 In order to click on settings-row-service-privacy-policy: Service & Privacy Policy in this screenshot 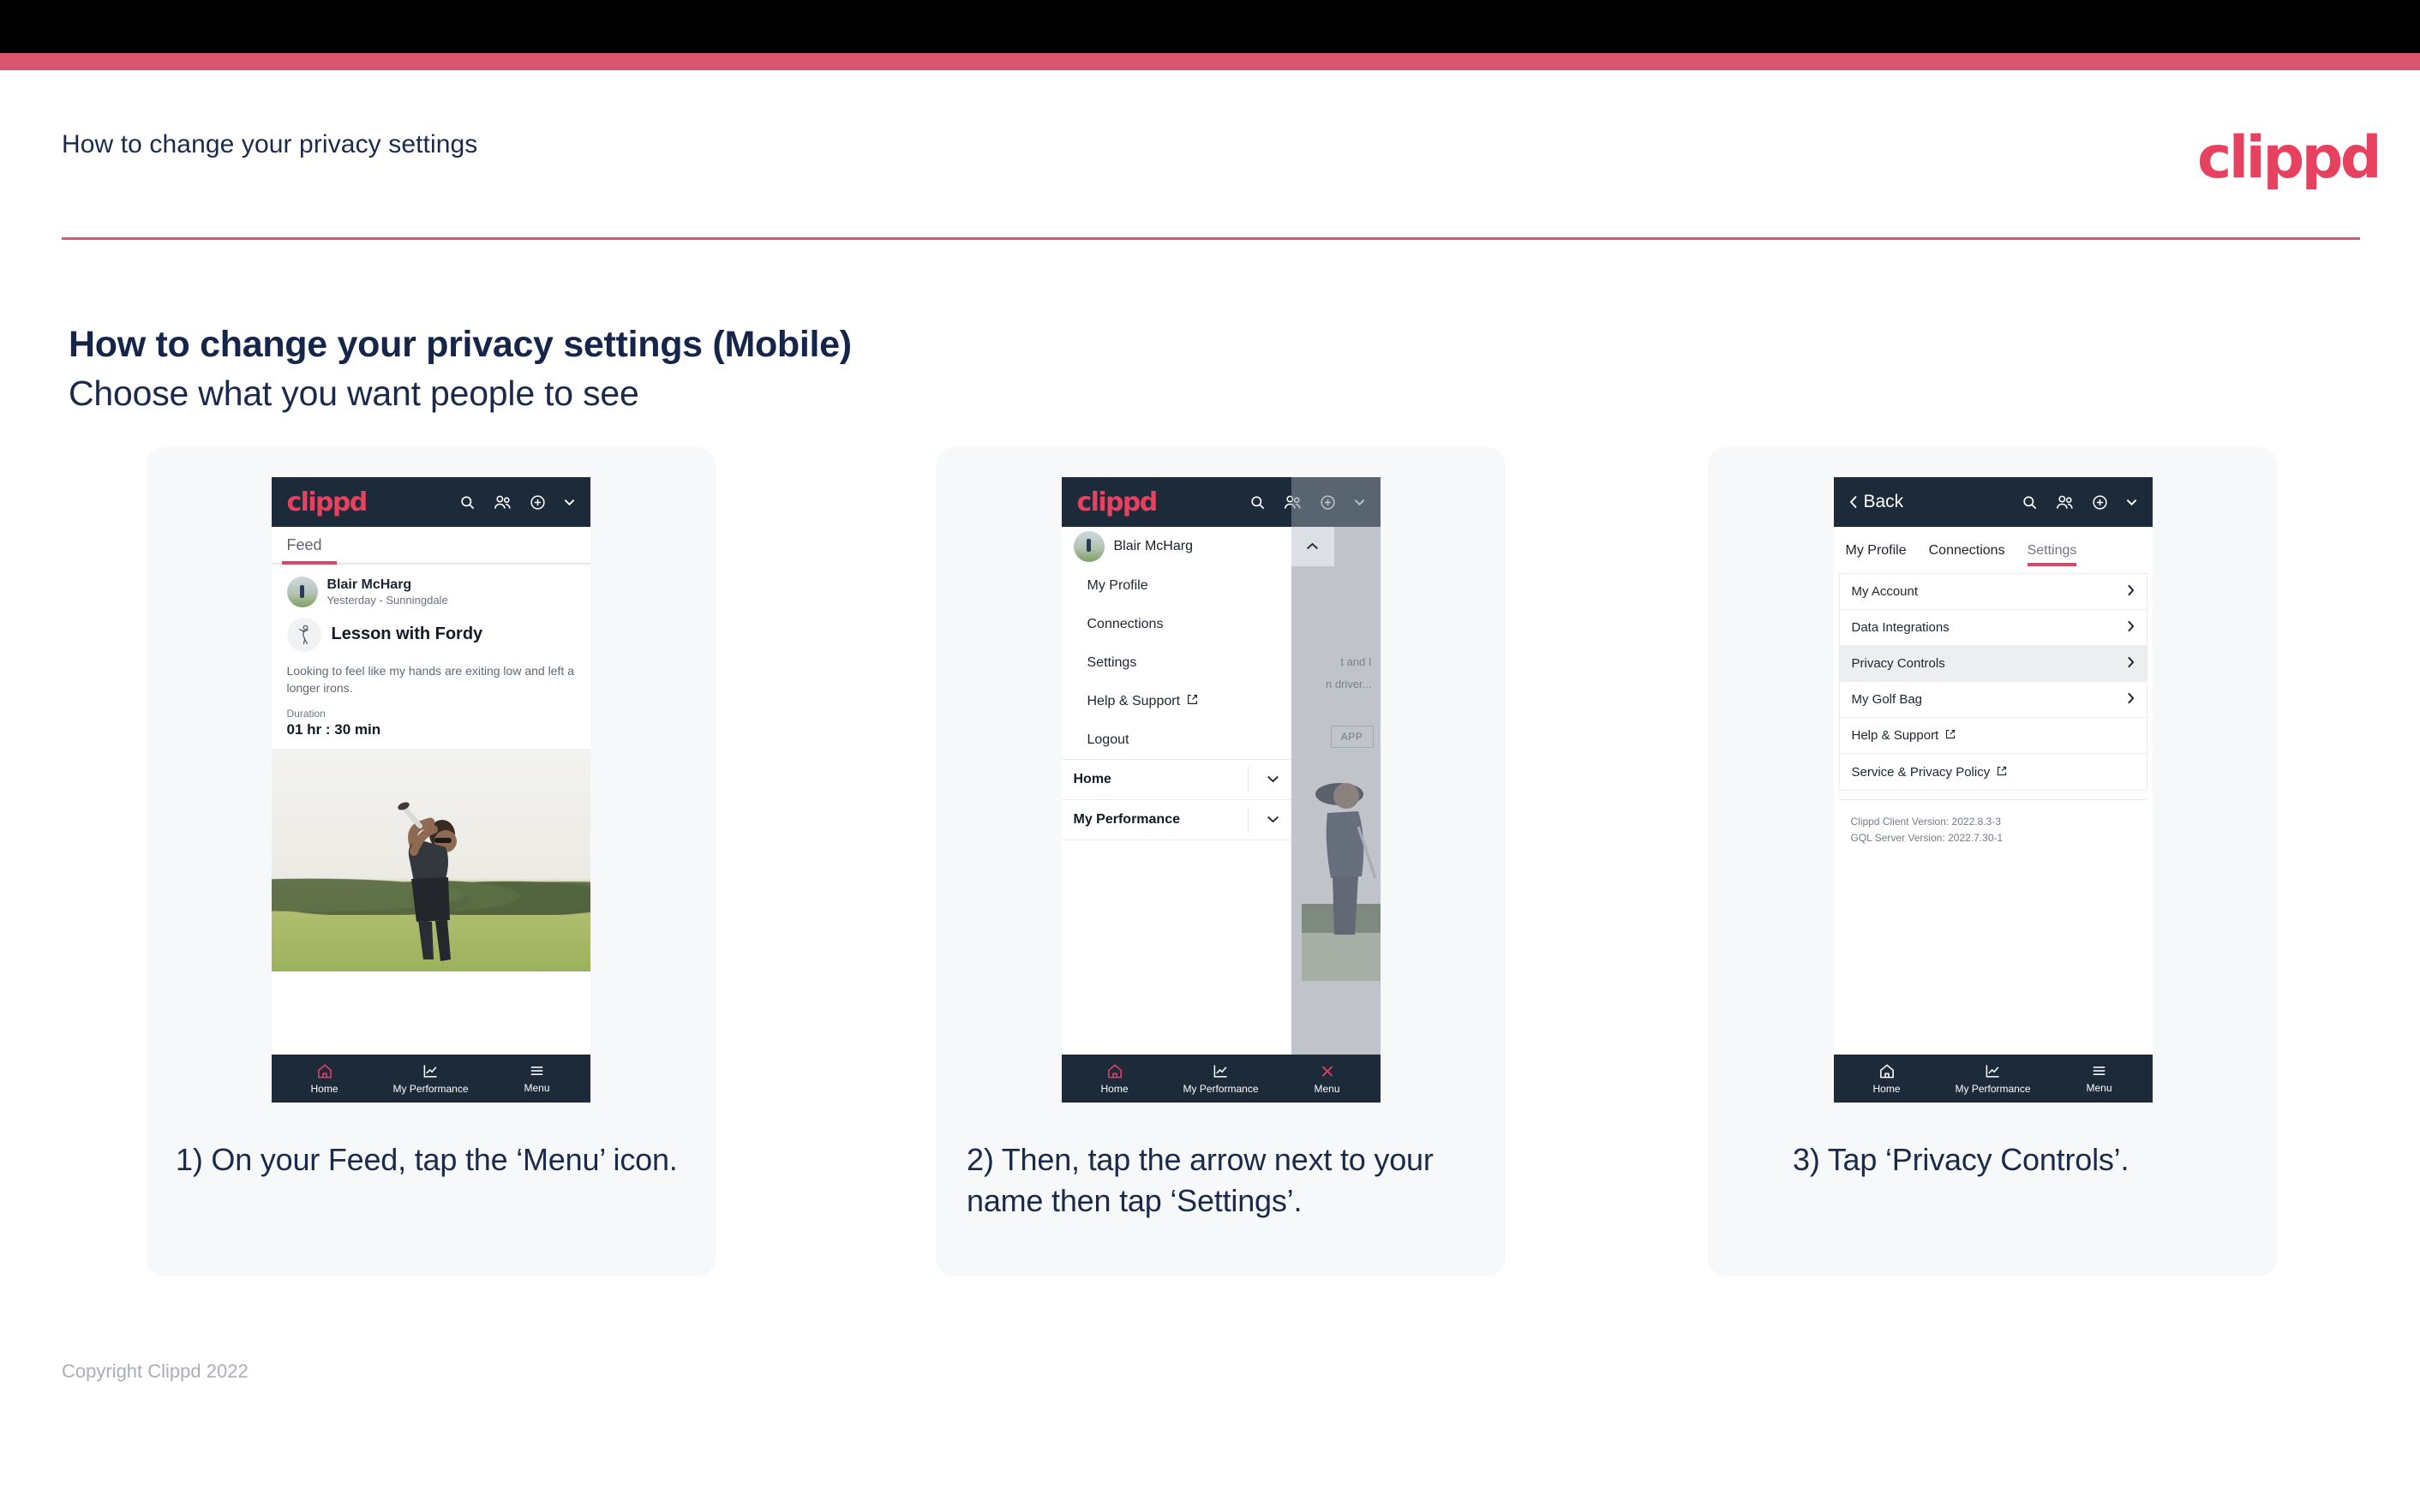, I will do `click(1994, 772)`.